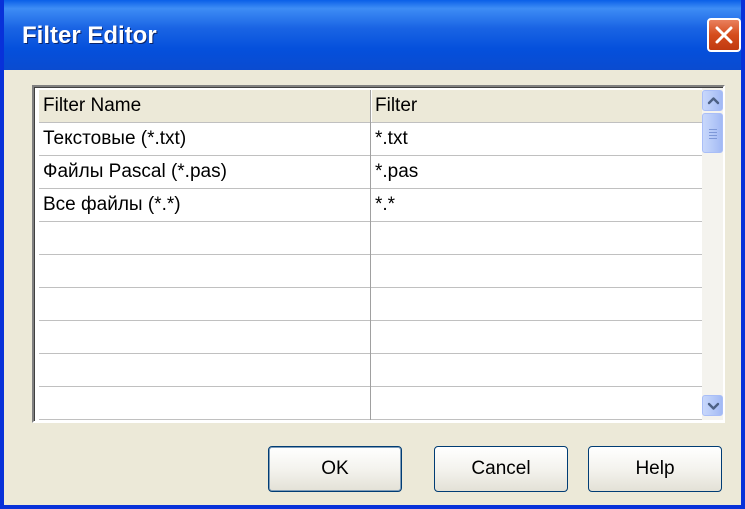 The width and height of the screenshot is (745, 509). I want to click on scroll-down-button, so click(712, 405).